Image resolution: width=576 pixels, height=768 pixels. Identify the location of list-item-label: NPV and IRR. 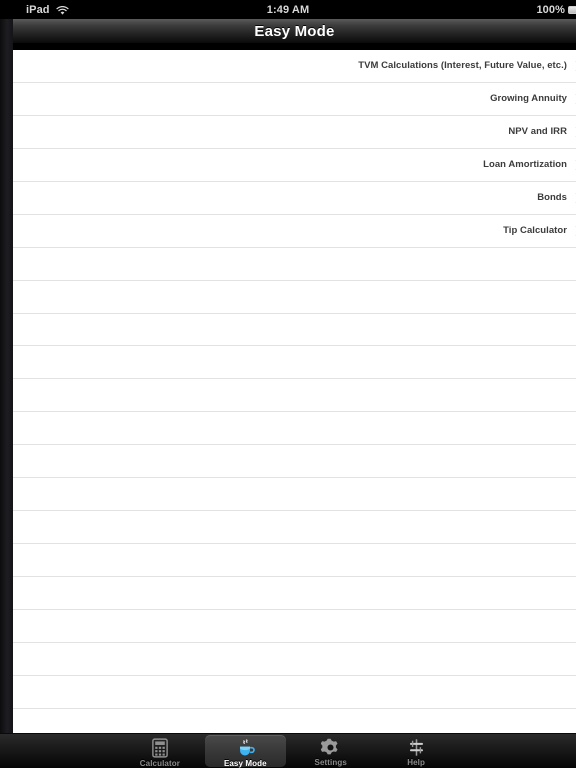
(537, 132).